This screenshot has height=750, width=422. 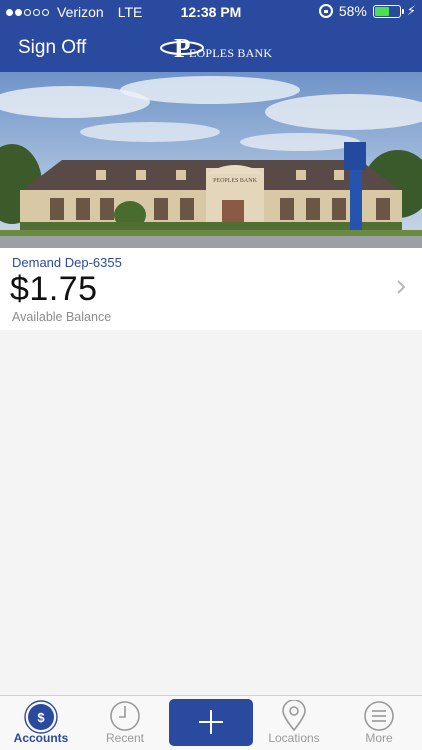 I want to click on battery-percent: 58%, so click(x=352, y=11).